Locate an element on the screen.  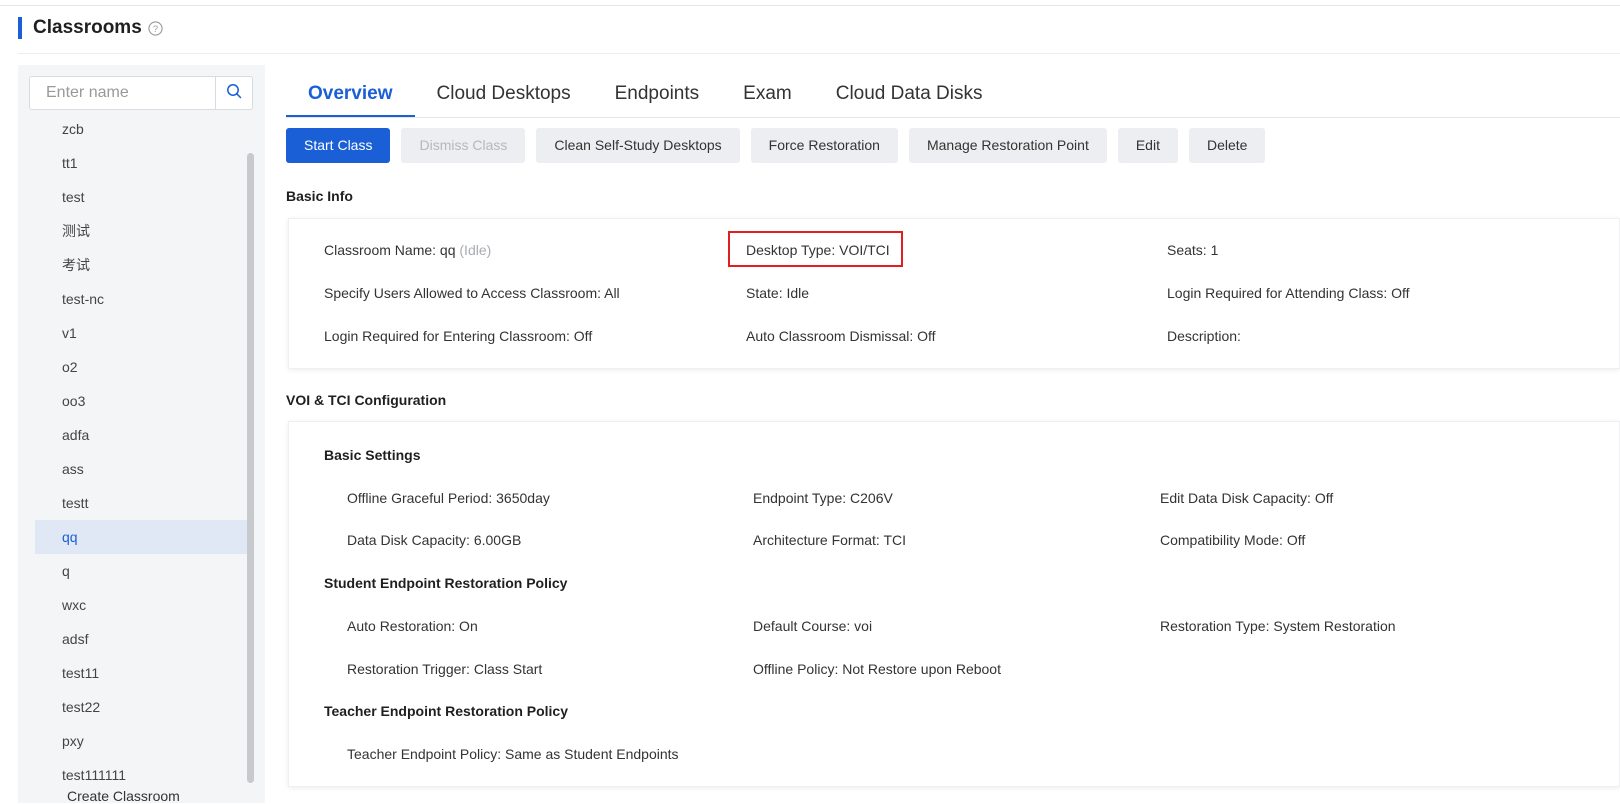
sidebar-scrollbar is located at coordinates (250, 468).